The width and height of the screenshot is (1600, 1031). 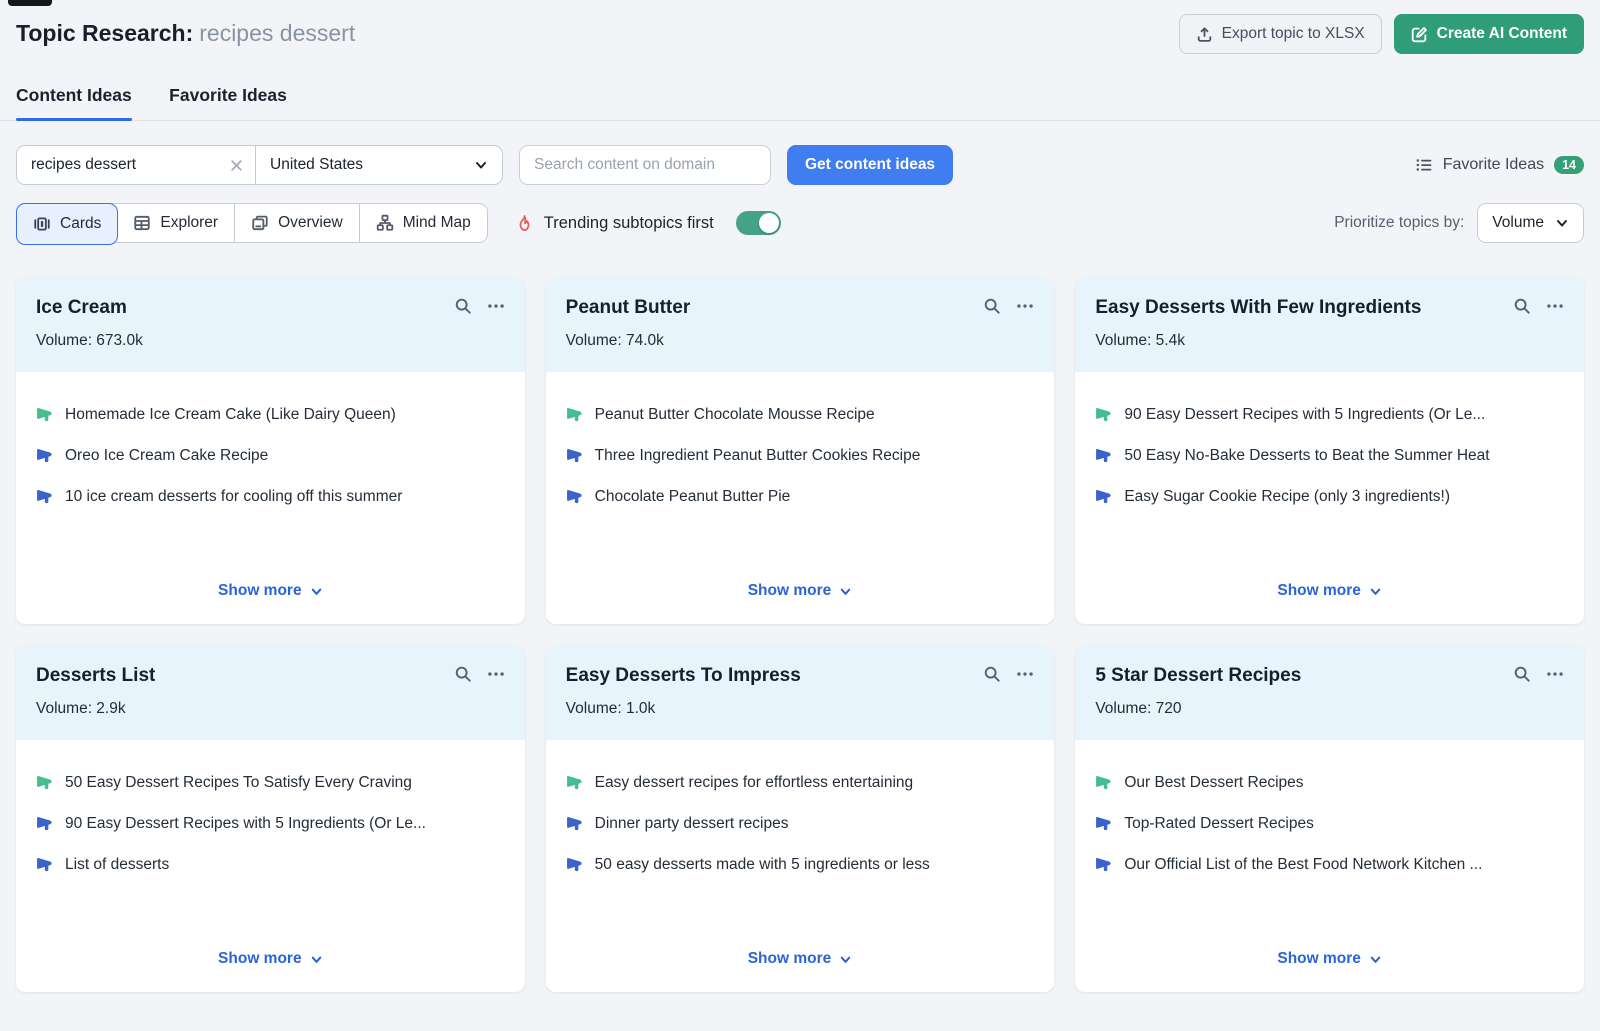 I want to click on headline-text: Oreo Ice Cream Cake Recipe, so click(x=167, y=456).